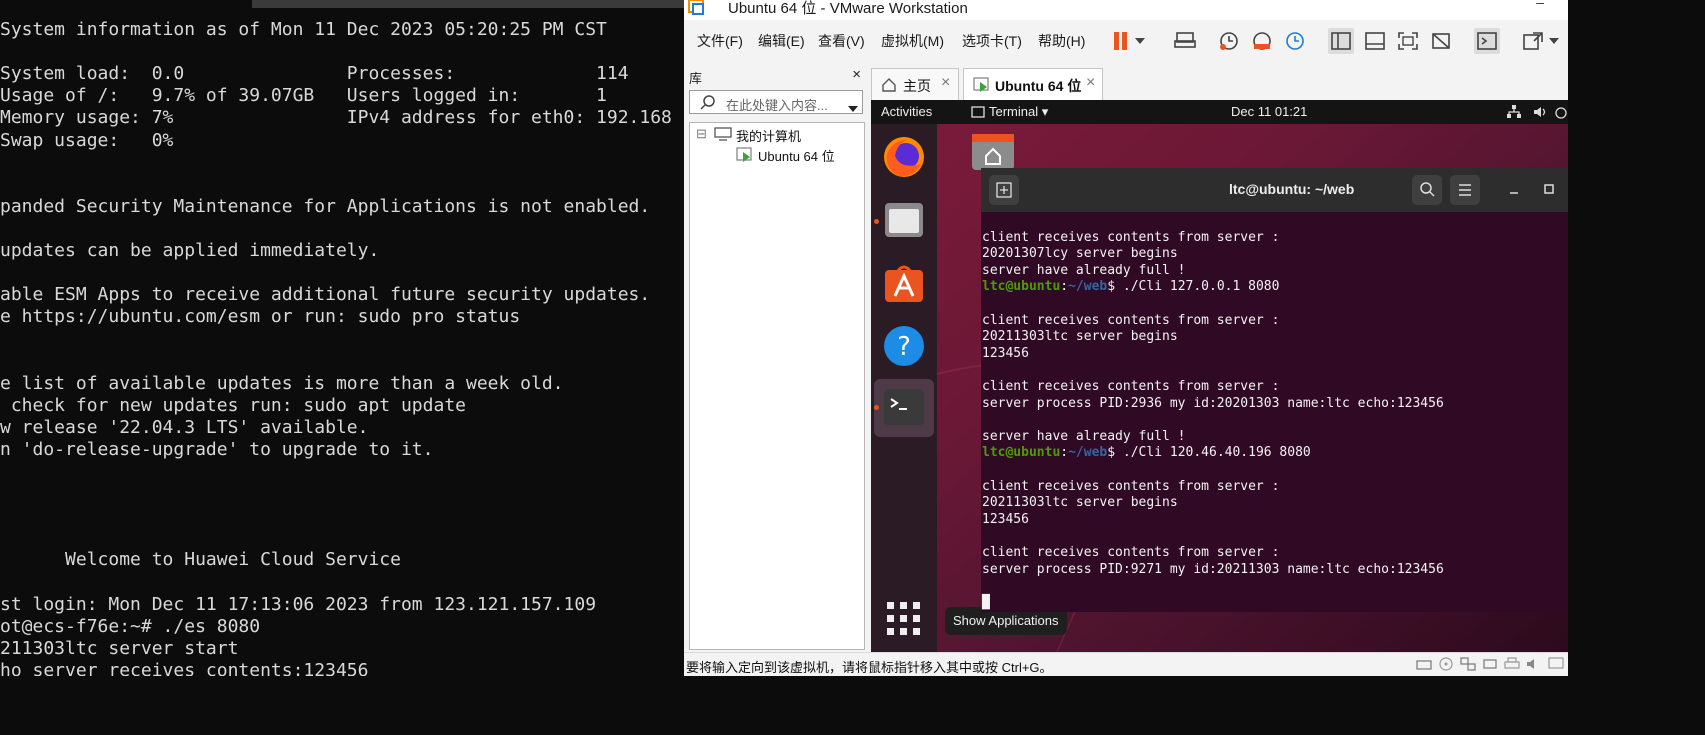  Describe the element at coordinates (1487, 41) in the screenshot. I see `console-view-icon` at that location.